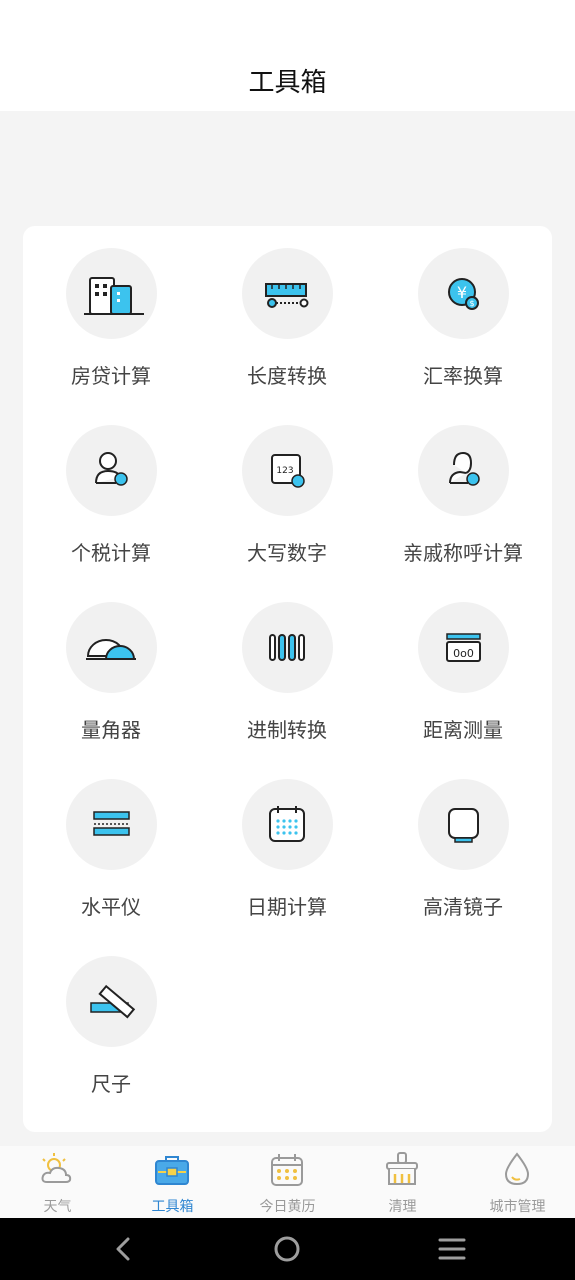 This screenshot has width=575, height=1280. Describe the element at coordinates (111, 470) in the screenshot. I see `person-tax-icon` at that location.